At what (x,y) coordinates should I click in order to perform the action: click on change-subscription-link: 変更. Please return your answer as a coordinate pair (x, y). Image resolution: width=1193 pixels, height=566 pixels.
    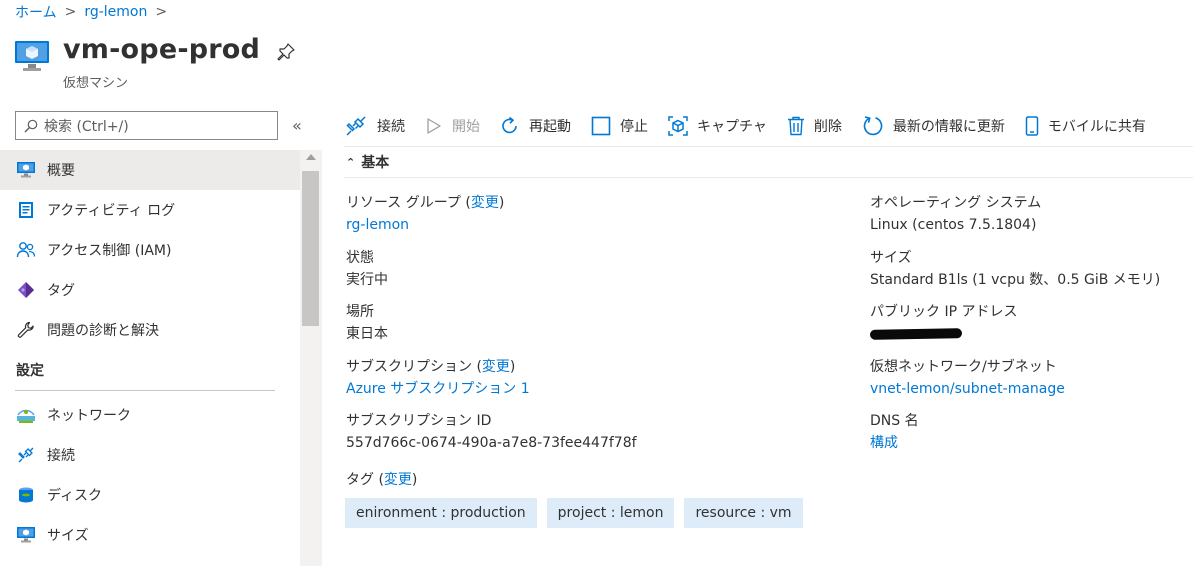
    Looking at the image, I should click on (496, 367).